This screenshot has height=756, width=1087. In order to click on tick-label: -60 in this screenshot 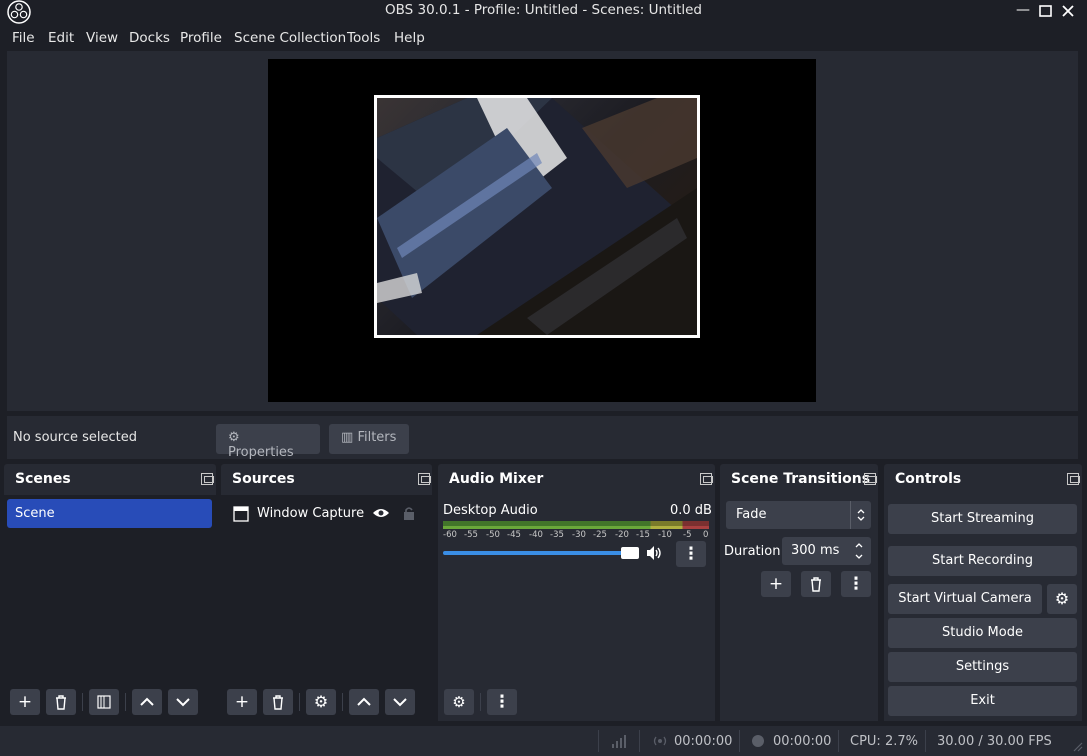, I will do `click(450, 535)`.